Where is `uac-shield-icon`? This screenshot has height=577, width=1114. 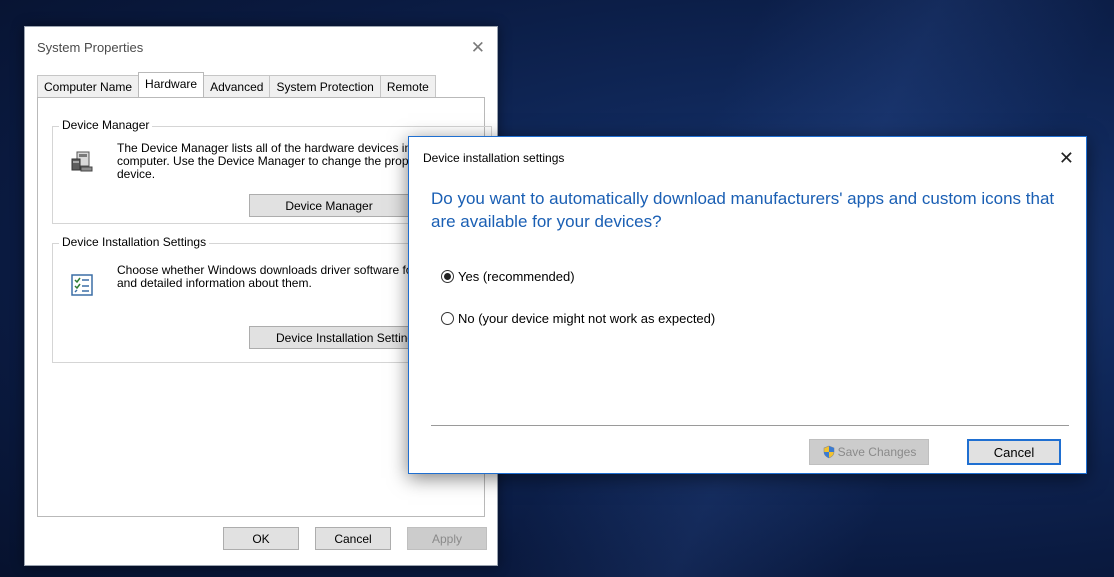 uac-shield-icon is located at coordinates (828, 452).